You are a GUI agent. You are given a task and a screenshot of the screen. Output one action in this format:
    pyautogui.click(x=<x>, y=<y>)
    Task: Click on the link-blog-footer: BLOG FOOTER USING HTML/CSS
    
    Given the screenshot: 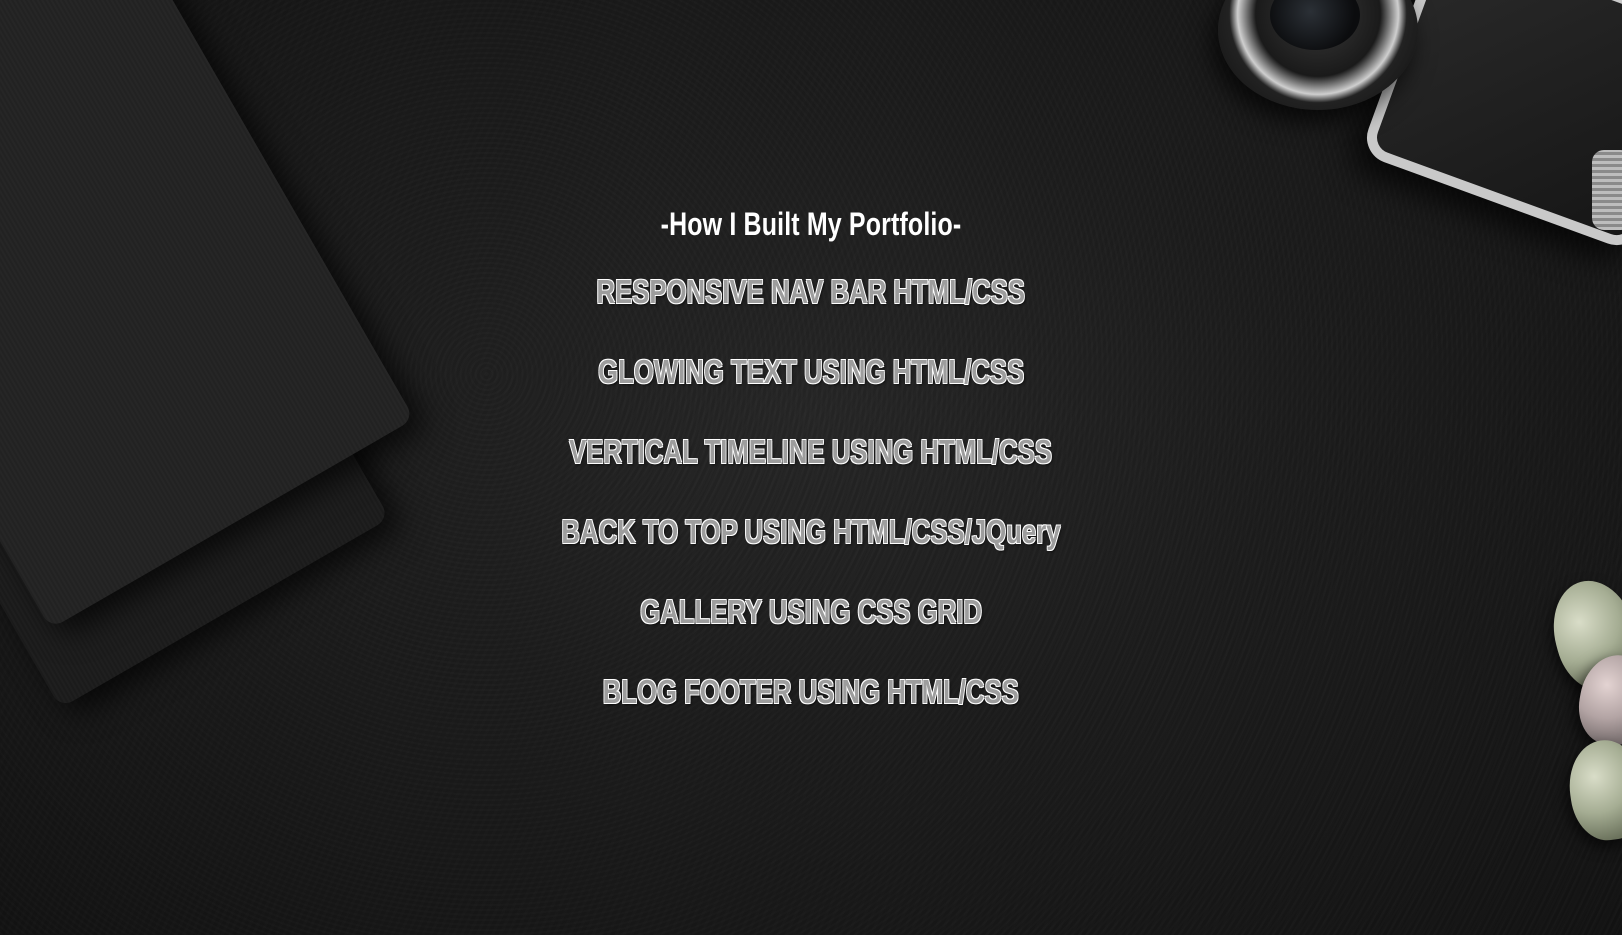 What is the action you would take?
    pyautogui.click(x=811, y=692)
    